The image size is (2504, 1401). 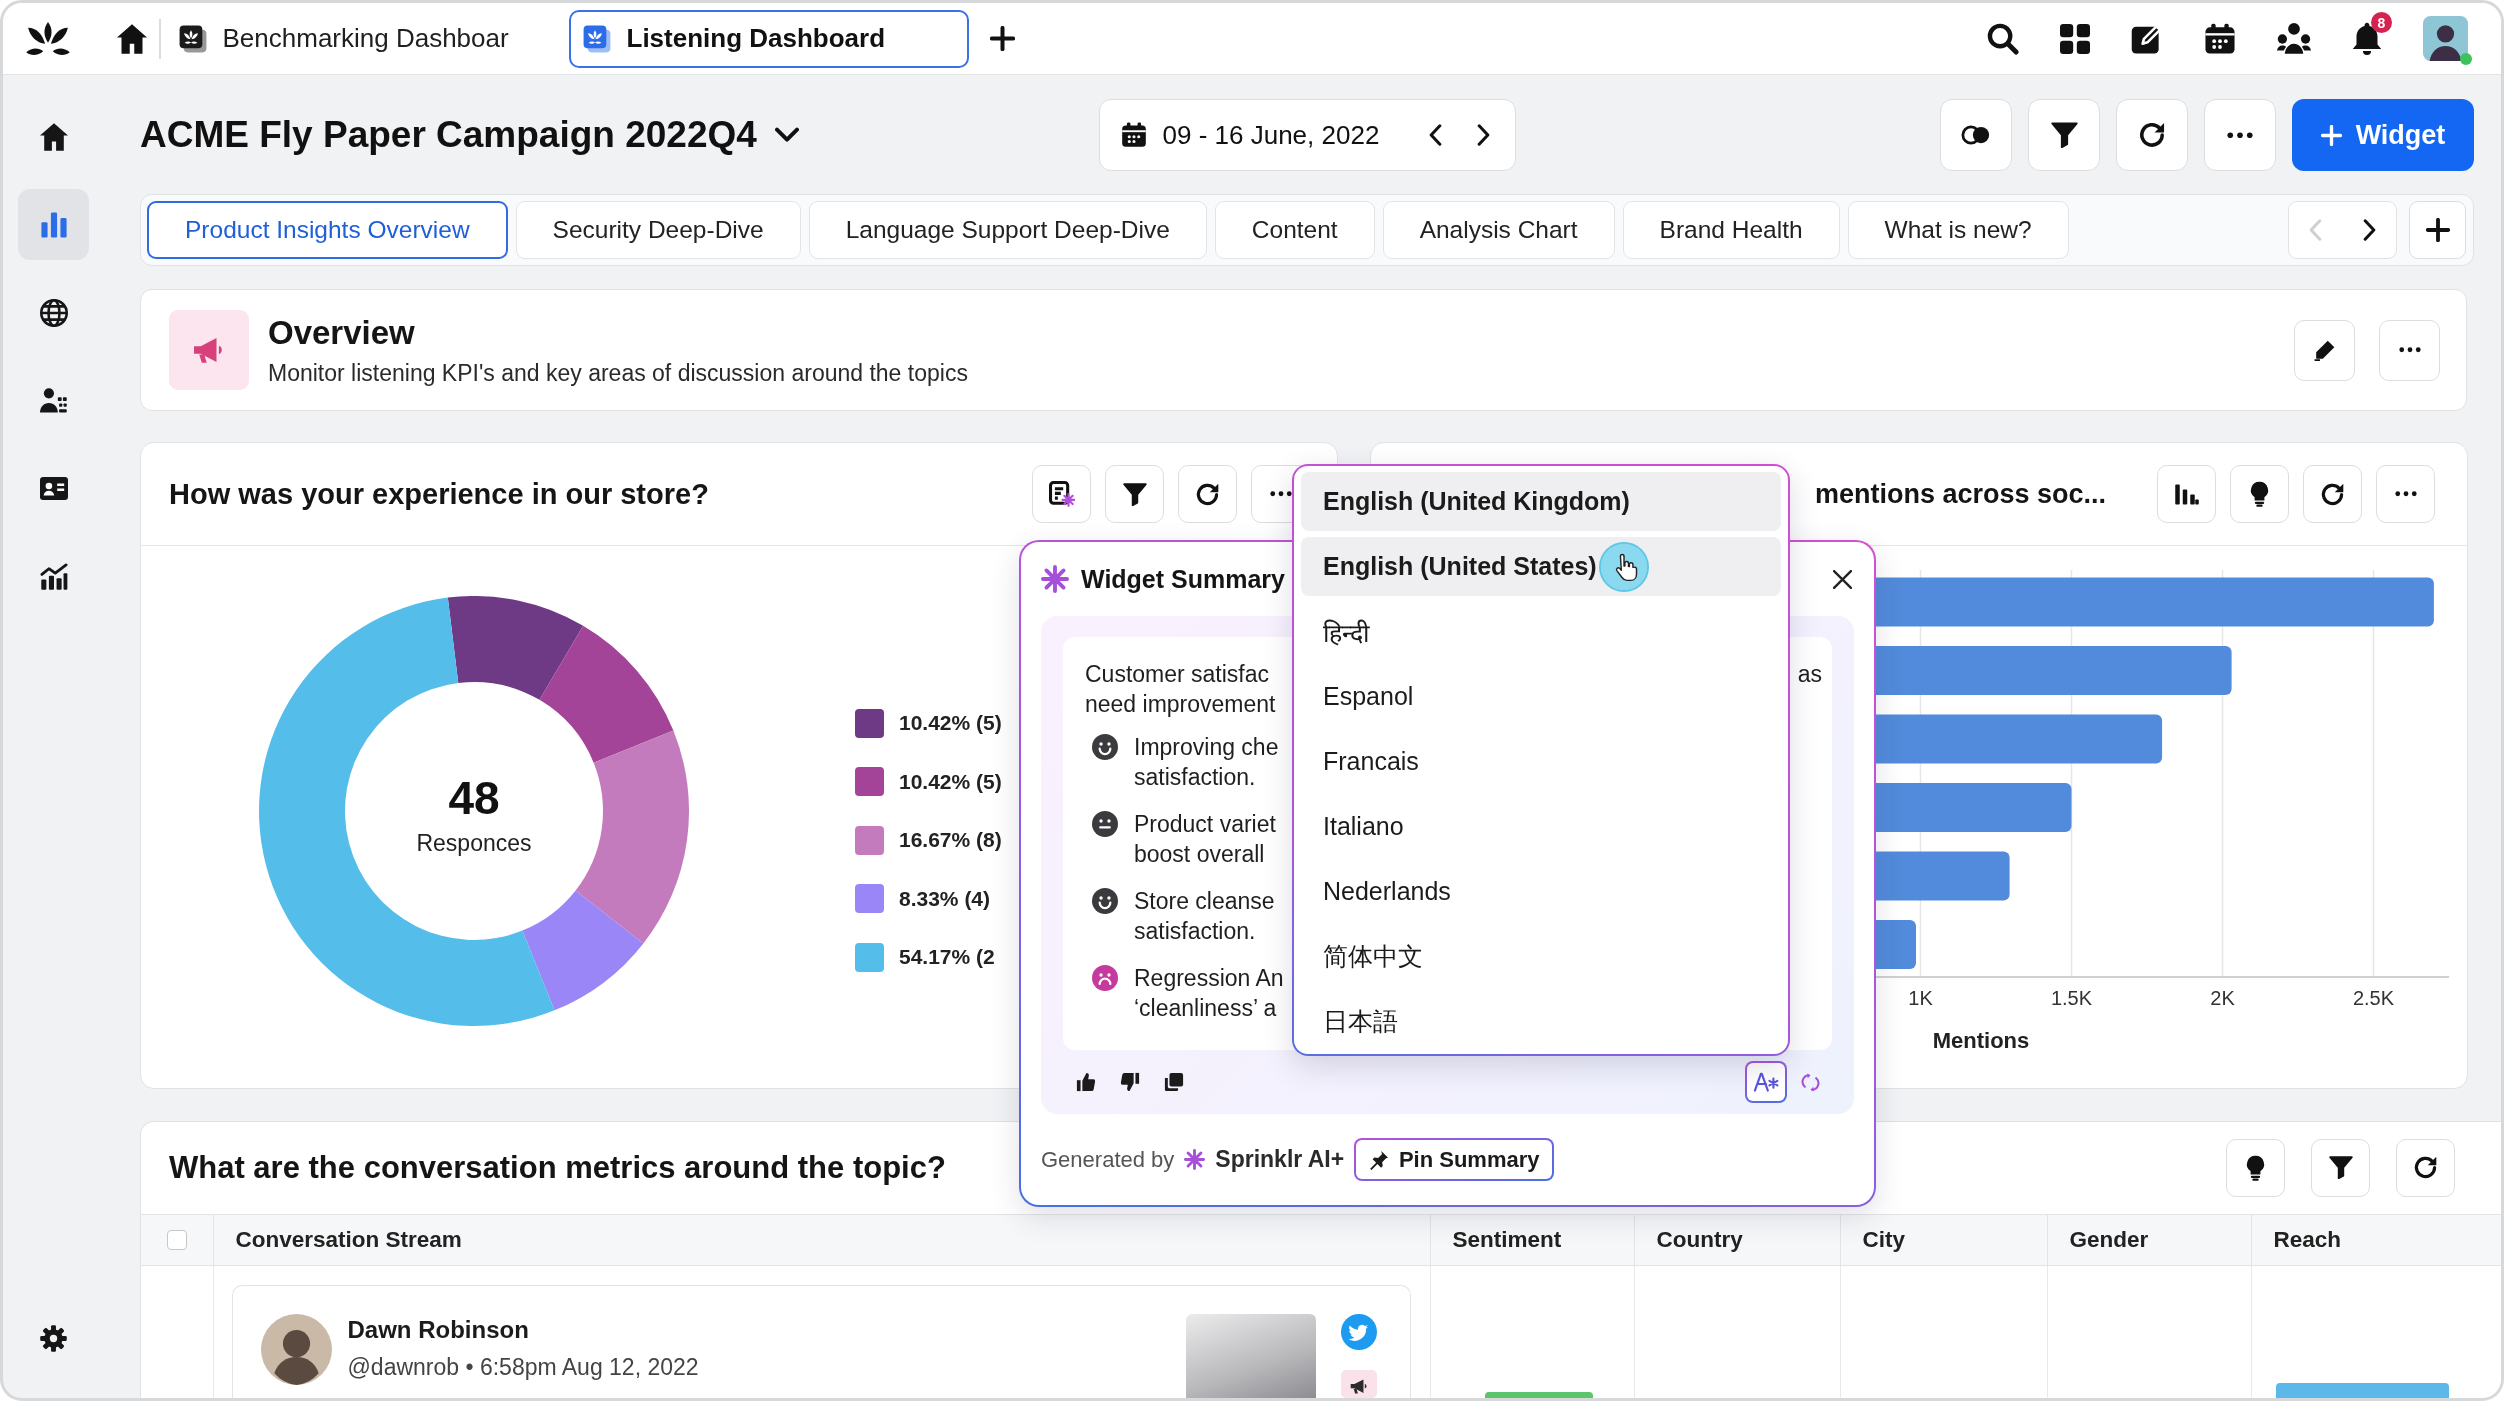 I want to click on grid-icon, so click(x=2075, y=38).